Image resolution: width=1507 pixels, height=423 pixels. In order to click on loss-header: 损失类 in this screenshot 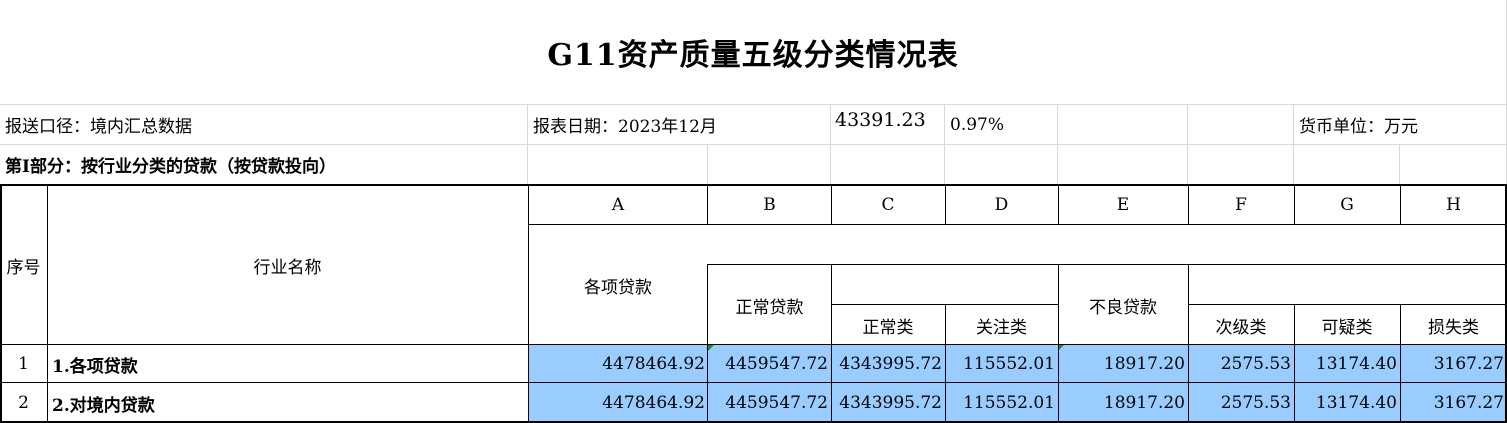, I will do `click(1453, 325)`.